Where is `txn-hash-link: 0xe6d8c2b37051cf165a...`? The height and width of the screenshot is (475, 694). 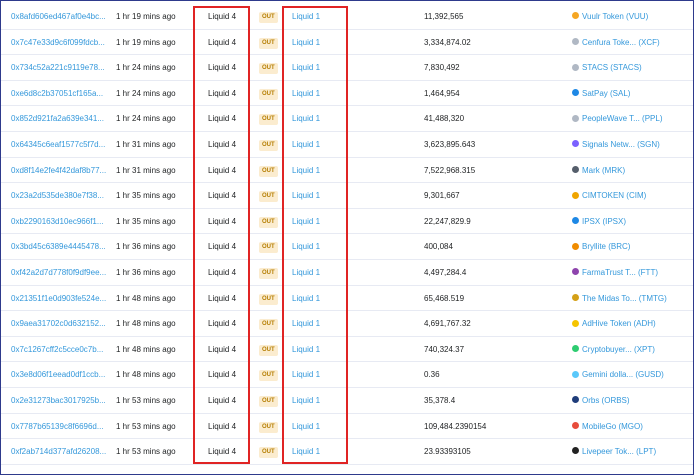 txn-hash-link: 0xe6d8c2b37051cf165a... is located at coordinates (61, 94).